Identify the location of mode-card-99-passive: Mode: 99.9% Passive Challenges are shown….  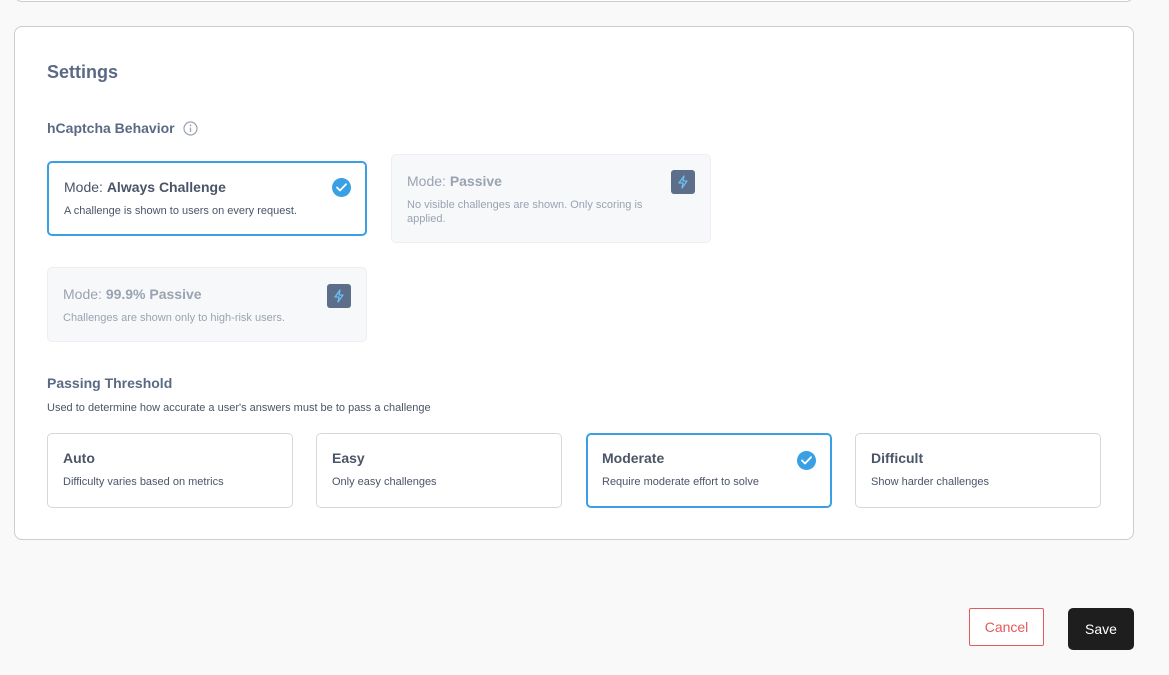
(207, 304).